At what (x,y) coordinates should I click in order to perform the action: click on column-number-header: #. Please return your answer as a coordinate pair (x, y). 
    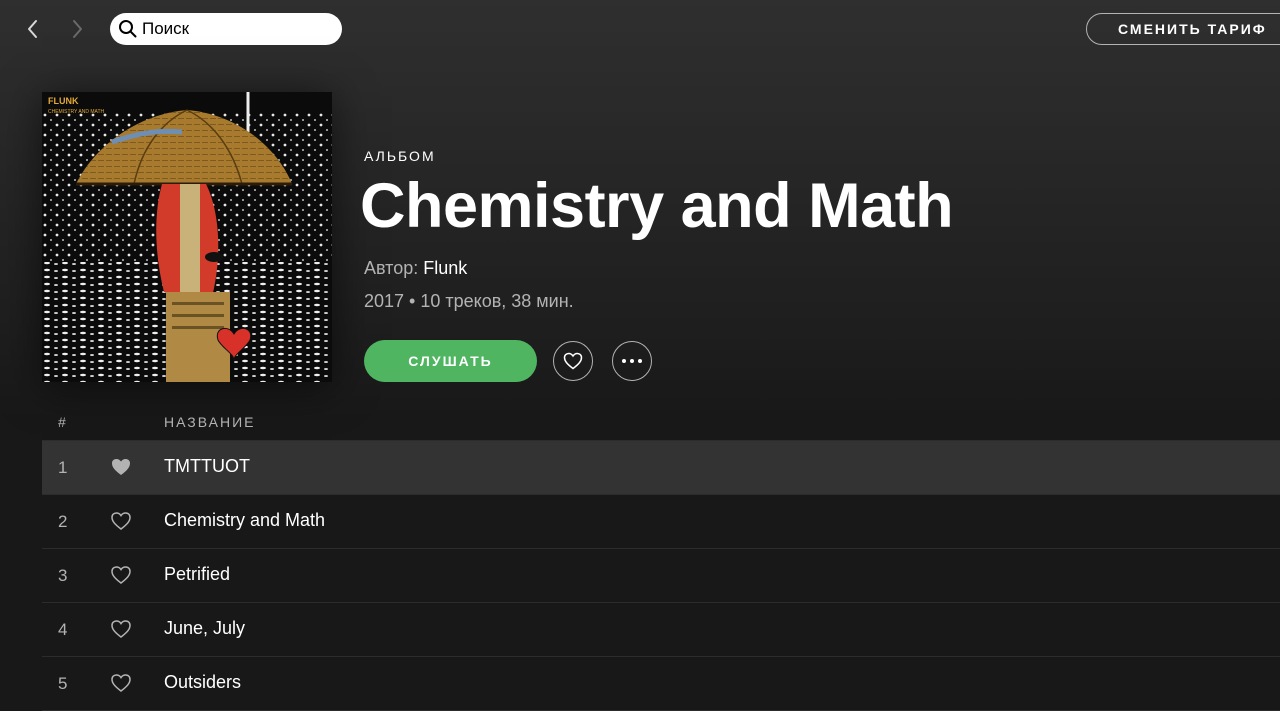
    Looking at the image, I should click on (62, 422).